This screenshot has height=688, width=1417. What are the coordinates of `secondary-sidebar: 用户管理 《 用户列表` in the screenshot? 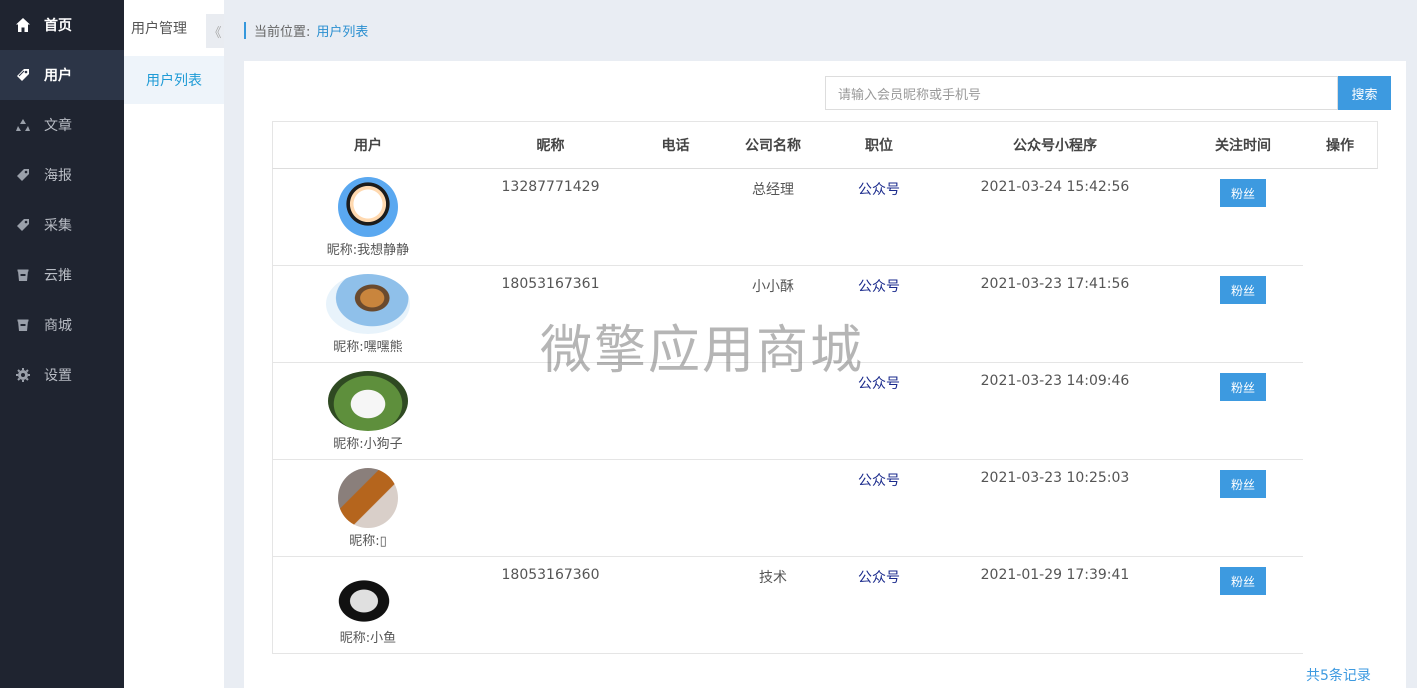 It's located at (174, 344).